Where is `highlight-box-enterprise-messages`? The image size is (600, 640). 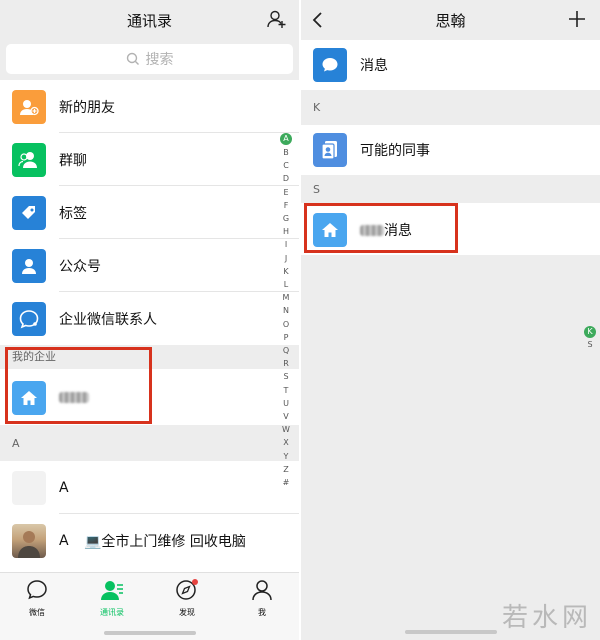 highlight-box-enterprise-messages is located at coordinates (381, 228).